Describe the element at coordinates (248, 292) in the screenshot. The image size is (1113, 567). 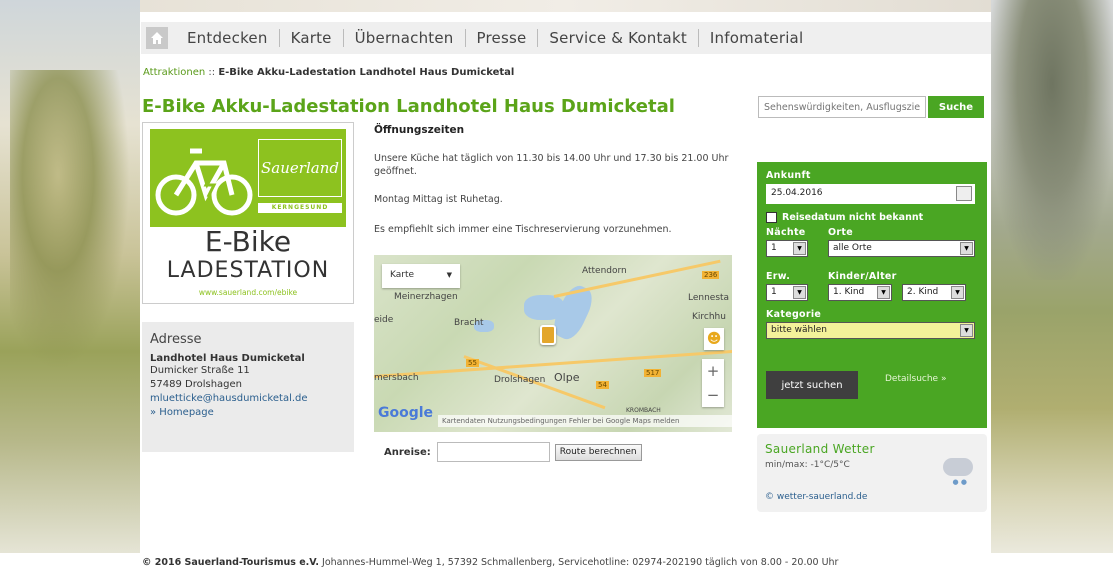
I see `logo-url: www.sauerland.com/ebike` at that location.